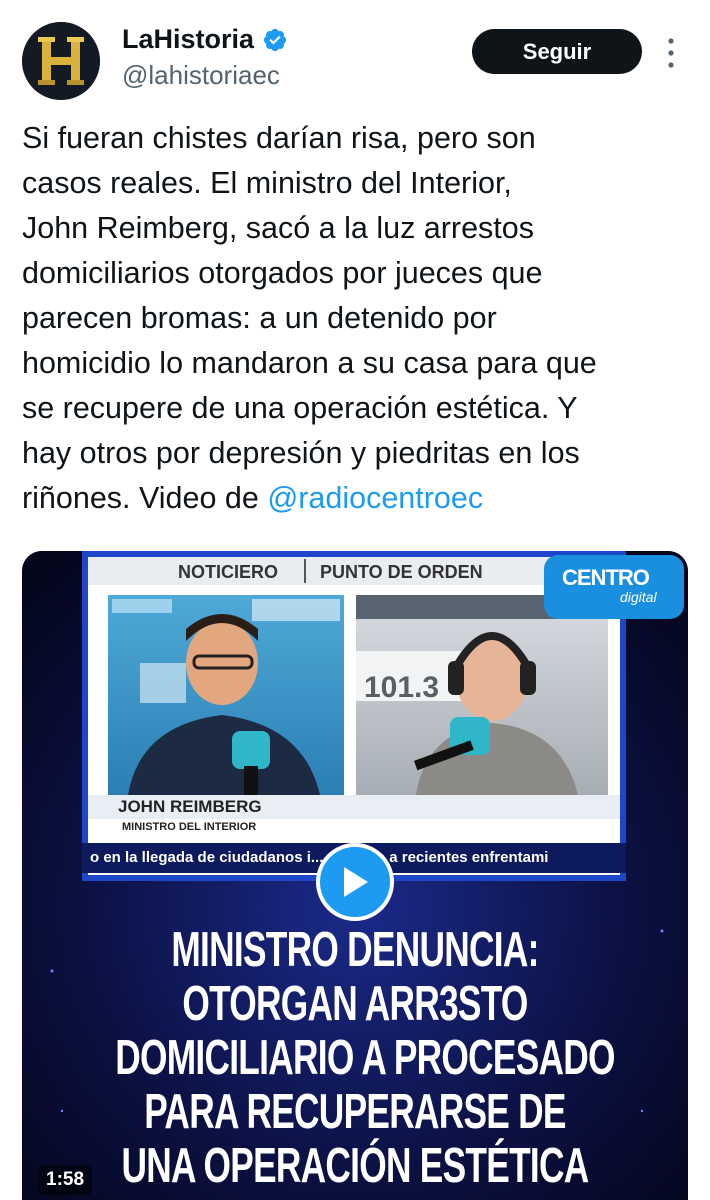 This screenshot has height=1200, width=710. What do you see at coordinates (145, 498) in the screenshot?
I see `tweet-text-fragment: riñones. Video de` at bounding box center [145, 498].